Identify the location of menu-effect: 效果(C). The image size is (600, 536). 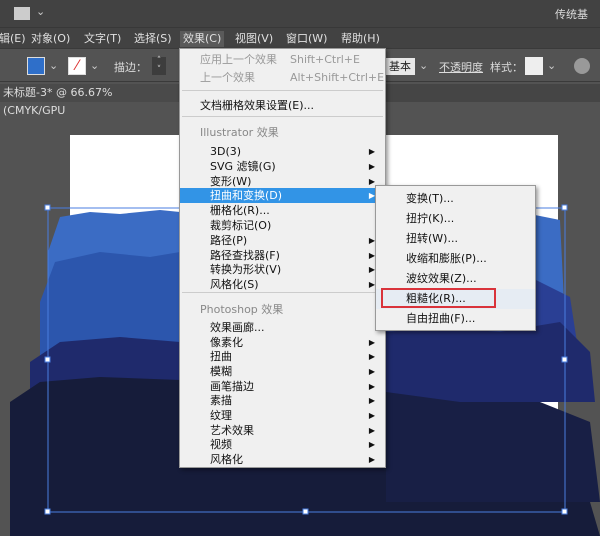
(202, 39).